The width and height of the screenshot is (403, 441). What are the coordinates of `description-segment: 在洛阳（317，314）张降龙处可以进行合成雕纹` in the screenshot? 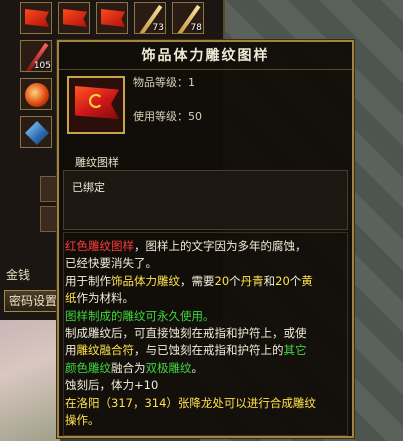 It's located at (190, 402).